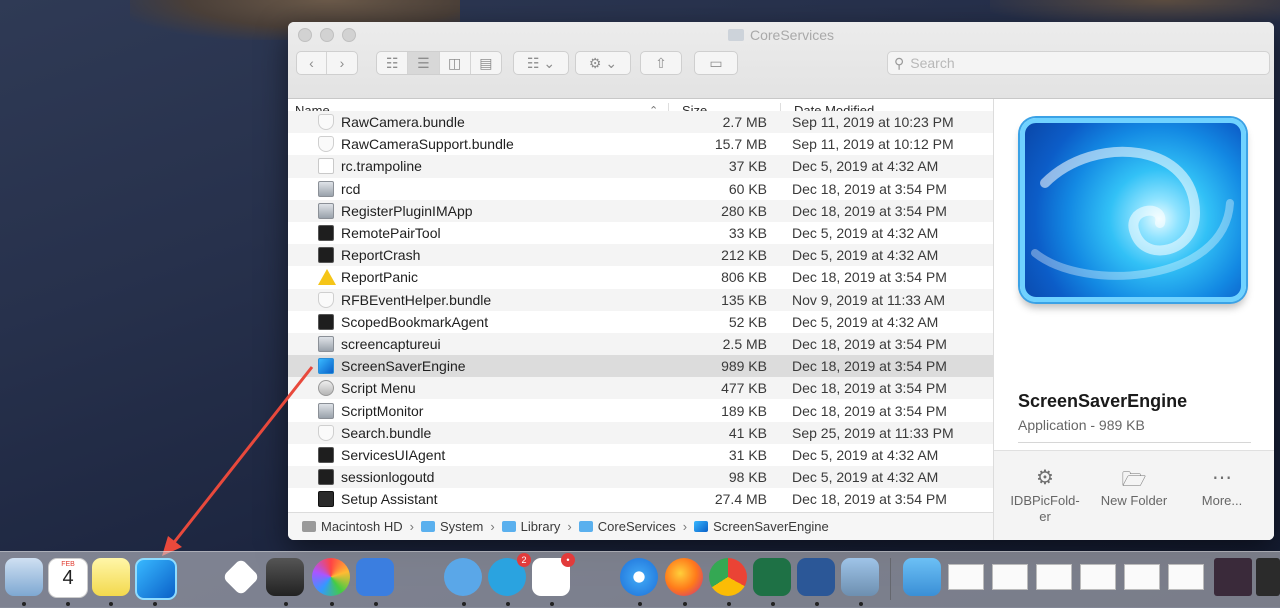 Image resolution: width=1280 pixels, height=608 pixels. Describe the element at coordinates (922, 577) in the screenshot. I see `applications-folder-icon` at that location.